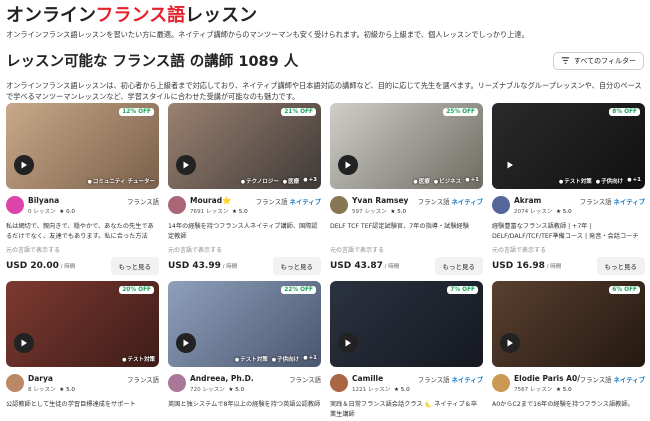 The height and width of the screenshot is (421, 650). I want to click on tag: 医療, so click(421, 181).